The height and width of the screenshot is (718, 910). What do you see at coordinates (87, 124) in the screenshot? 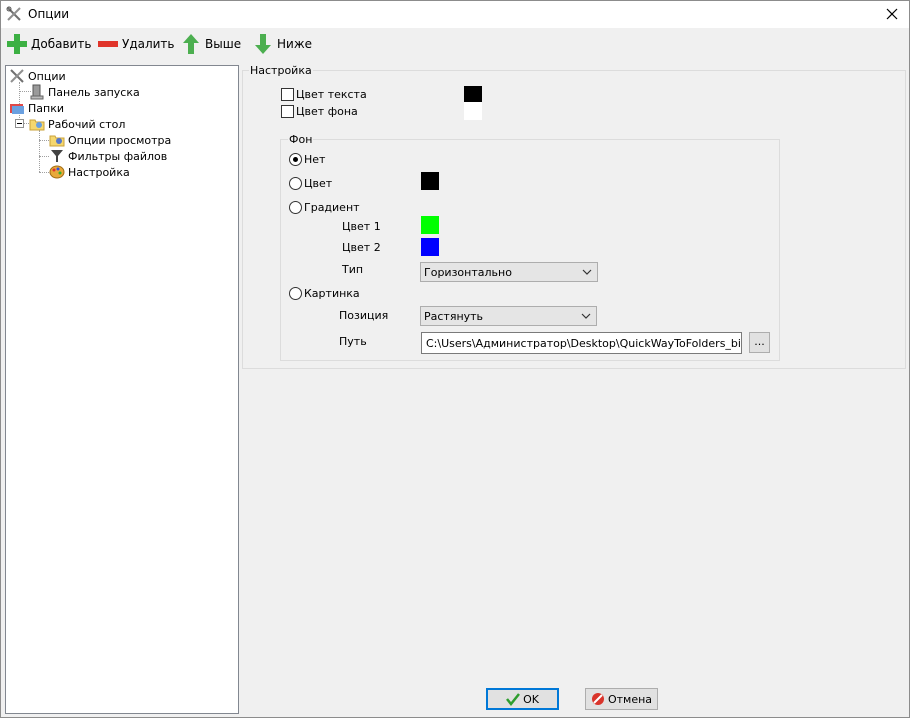
I see `tree-item-label: Рабочий стол` at bounding box center [87, 124].